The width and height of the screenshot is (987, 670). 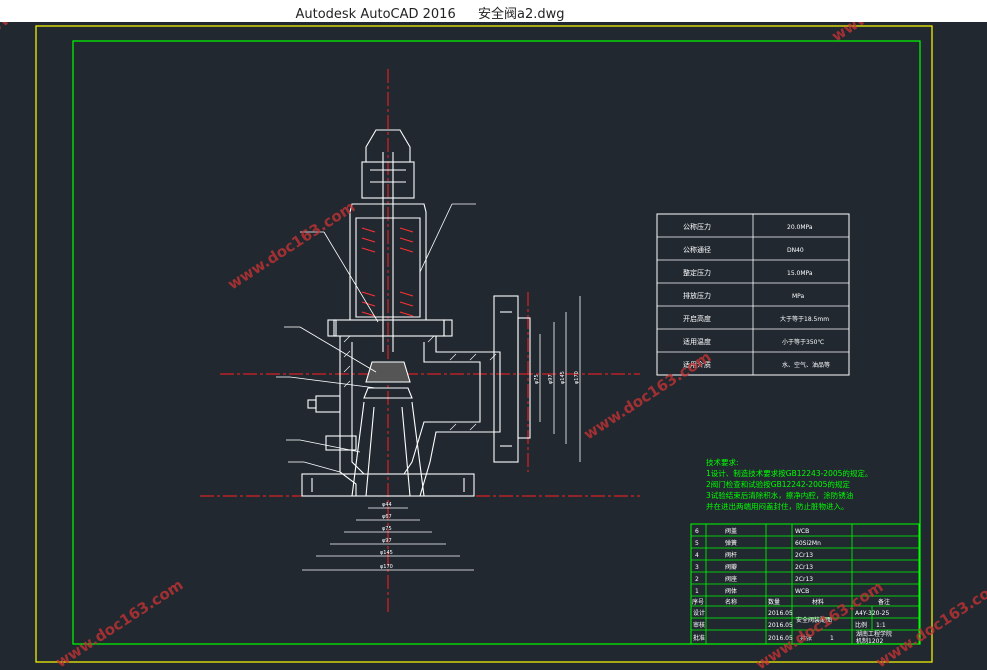 I want to click on svg-text: φ67, so click(x=387, y=517).